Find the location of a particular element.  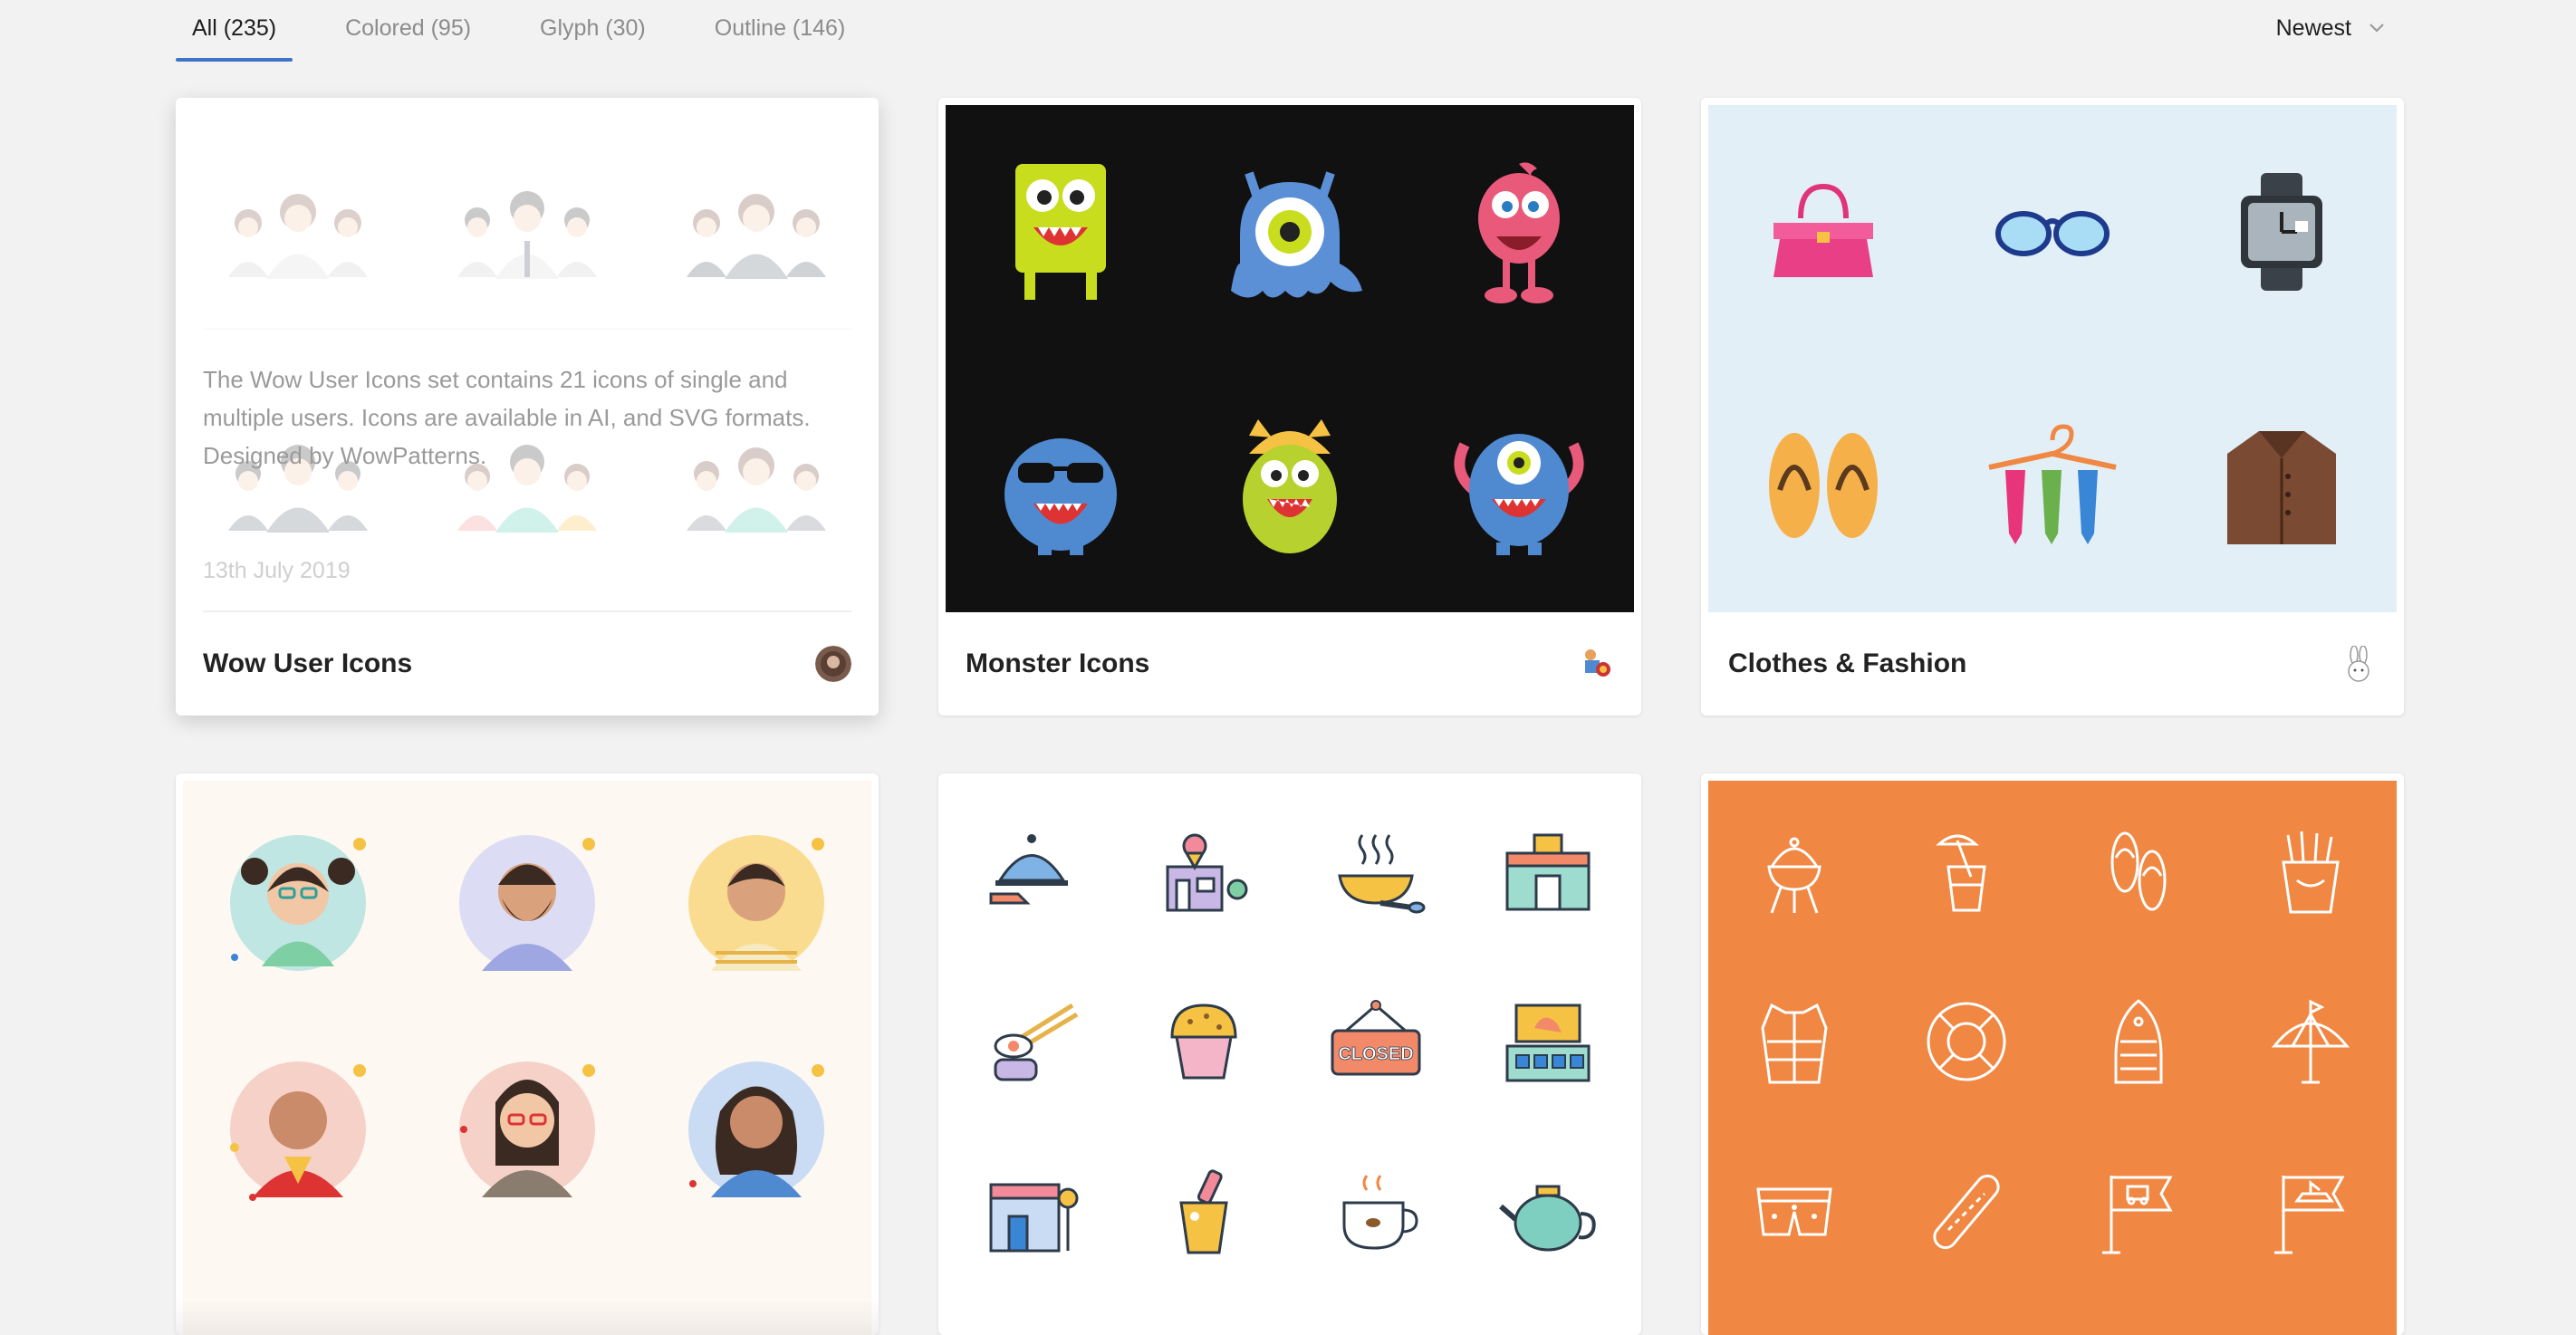

card-preview: CLOSED is located at coordinates (1290, 1058).